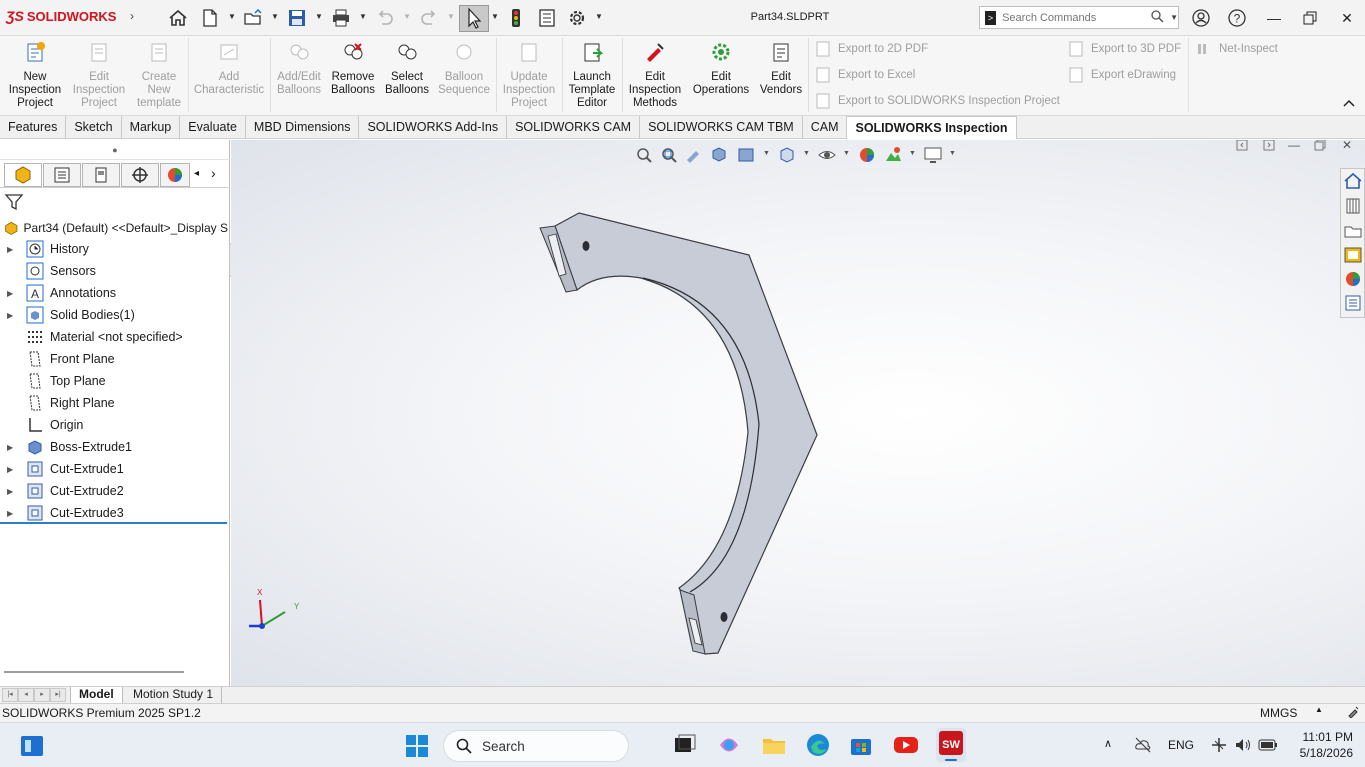 This screenshot has height=767, width=1365. I want to click on options-gear-icon, so click(577, 18).